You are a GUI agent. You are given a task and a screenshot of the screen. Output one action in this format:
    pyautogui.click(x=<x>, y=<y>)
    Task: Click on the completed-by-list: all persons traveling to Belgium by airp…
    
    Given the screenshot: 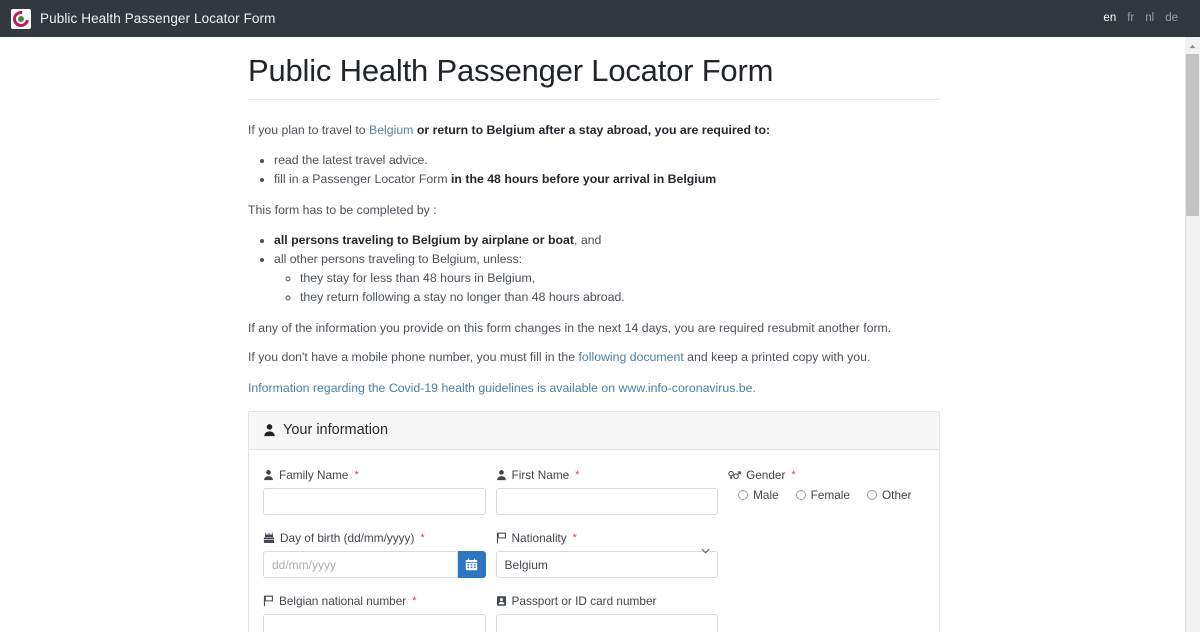 What is the action you would take?
    pyautogui.click(x=594, y=269)
    